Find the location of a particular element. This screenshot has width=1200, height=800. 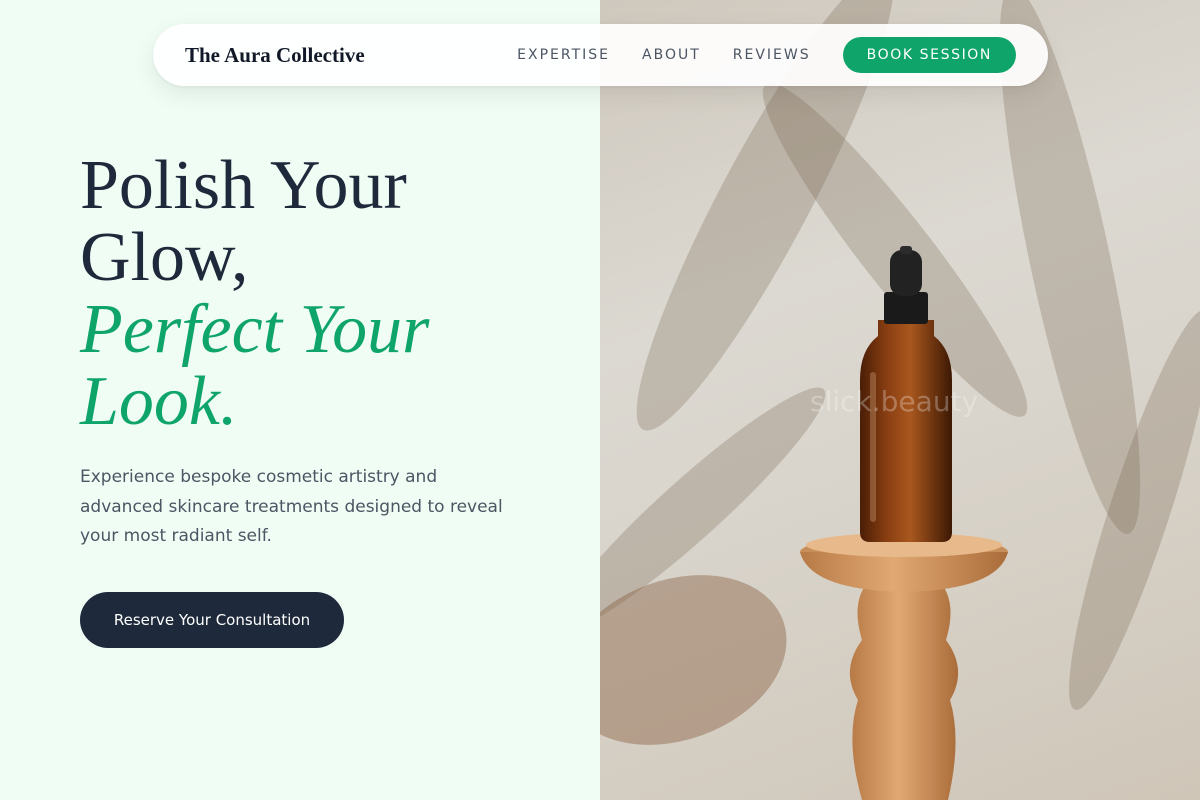

hero-title: Polish Your Glow, Perfect Your Look. is located at coordinates (254, 294).